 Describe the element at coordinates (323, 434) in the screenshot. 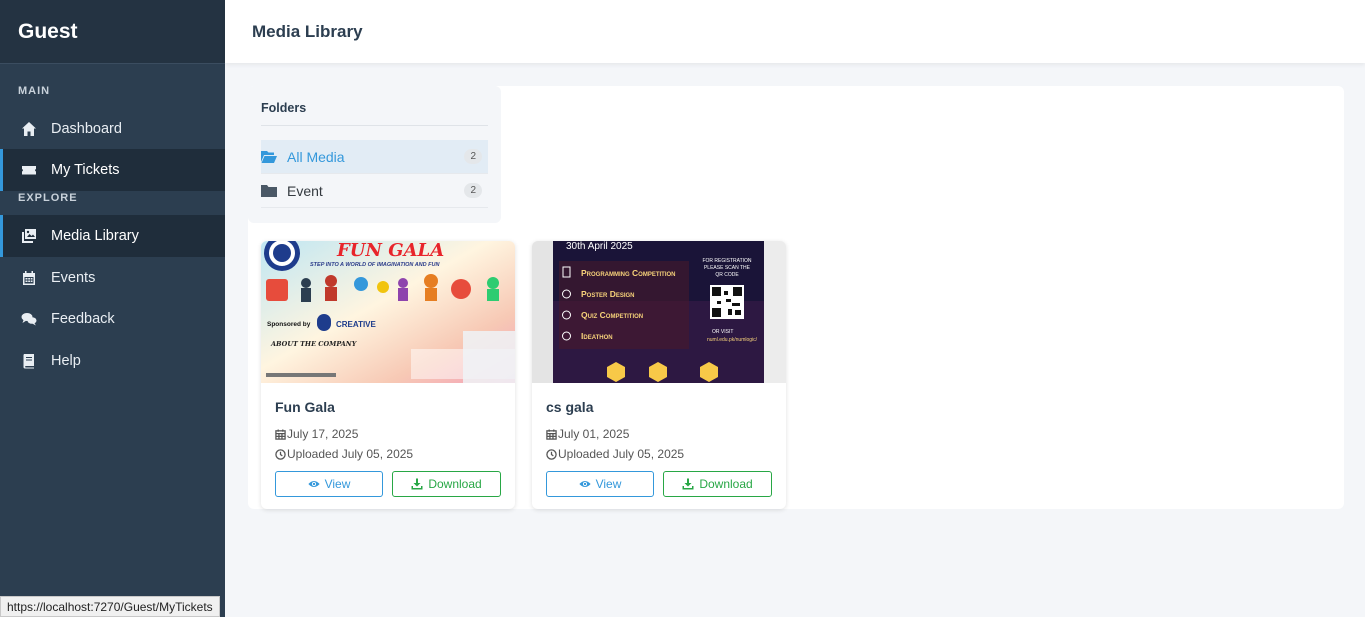

I see `media-date-text: July 17, 2025` at that location.